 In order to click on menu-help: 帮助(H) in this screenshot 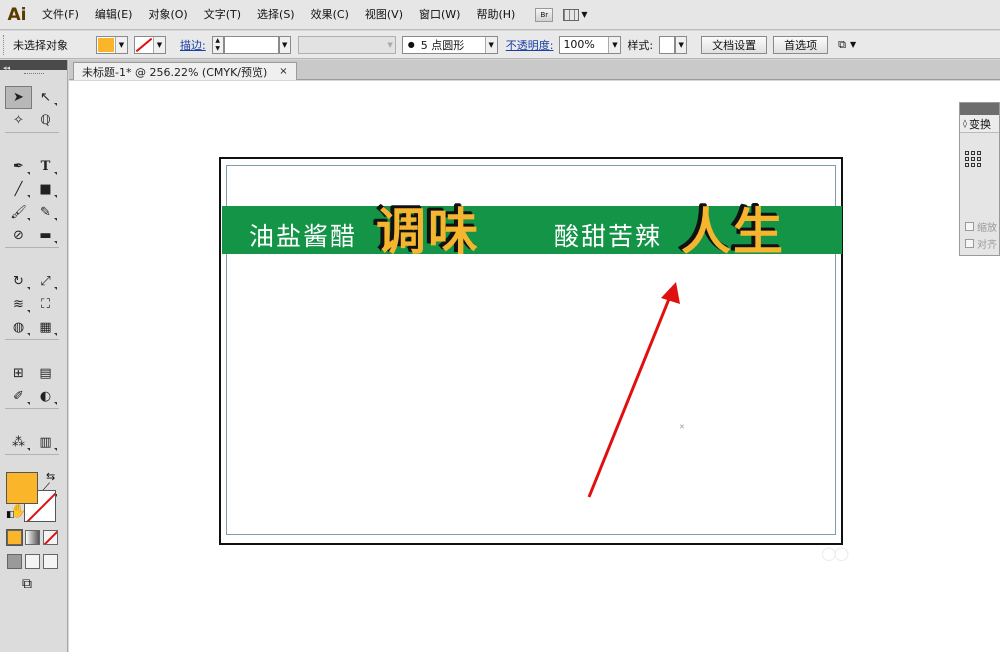, I will do `click(495, 15)`.